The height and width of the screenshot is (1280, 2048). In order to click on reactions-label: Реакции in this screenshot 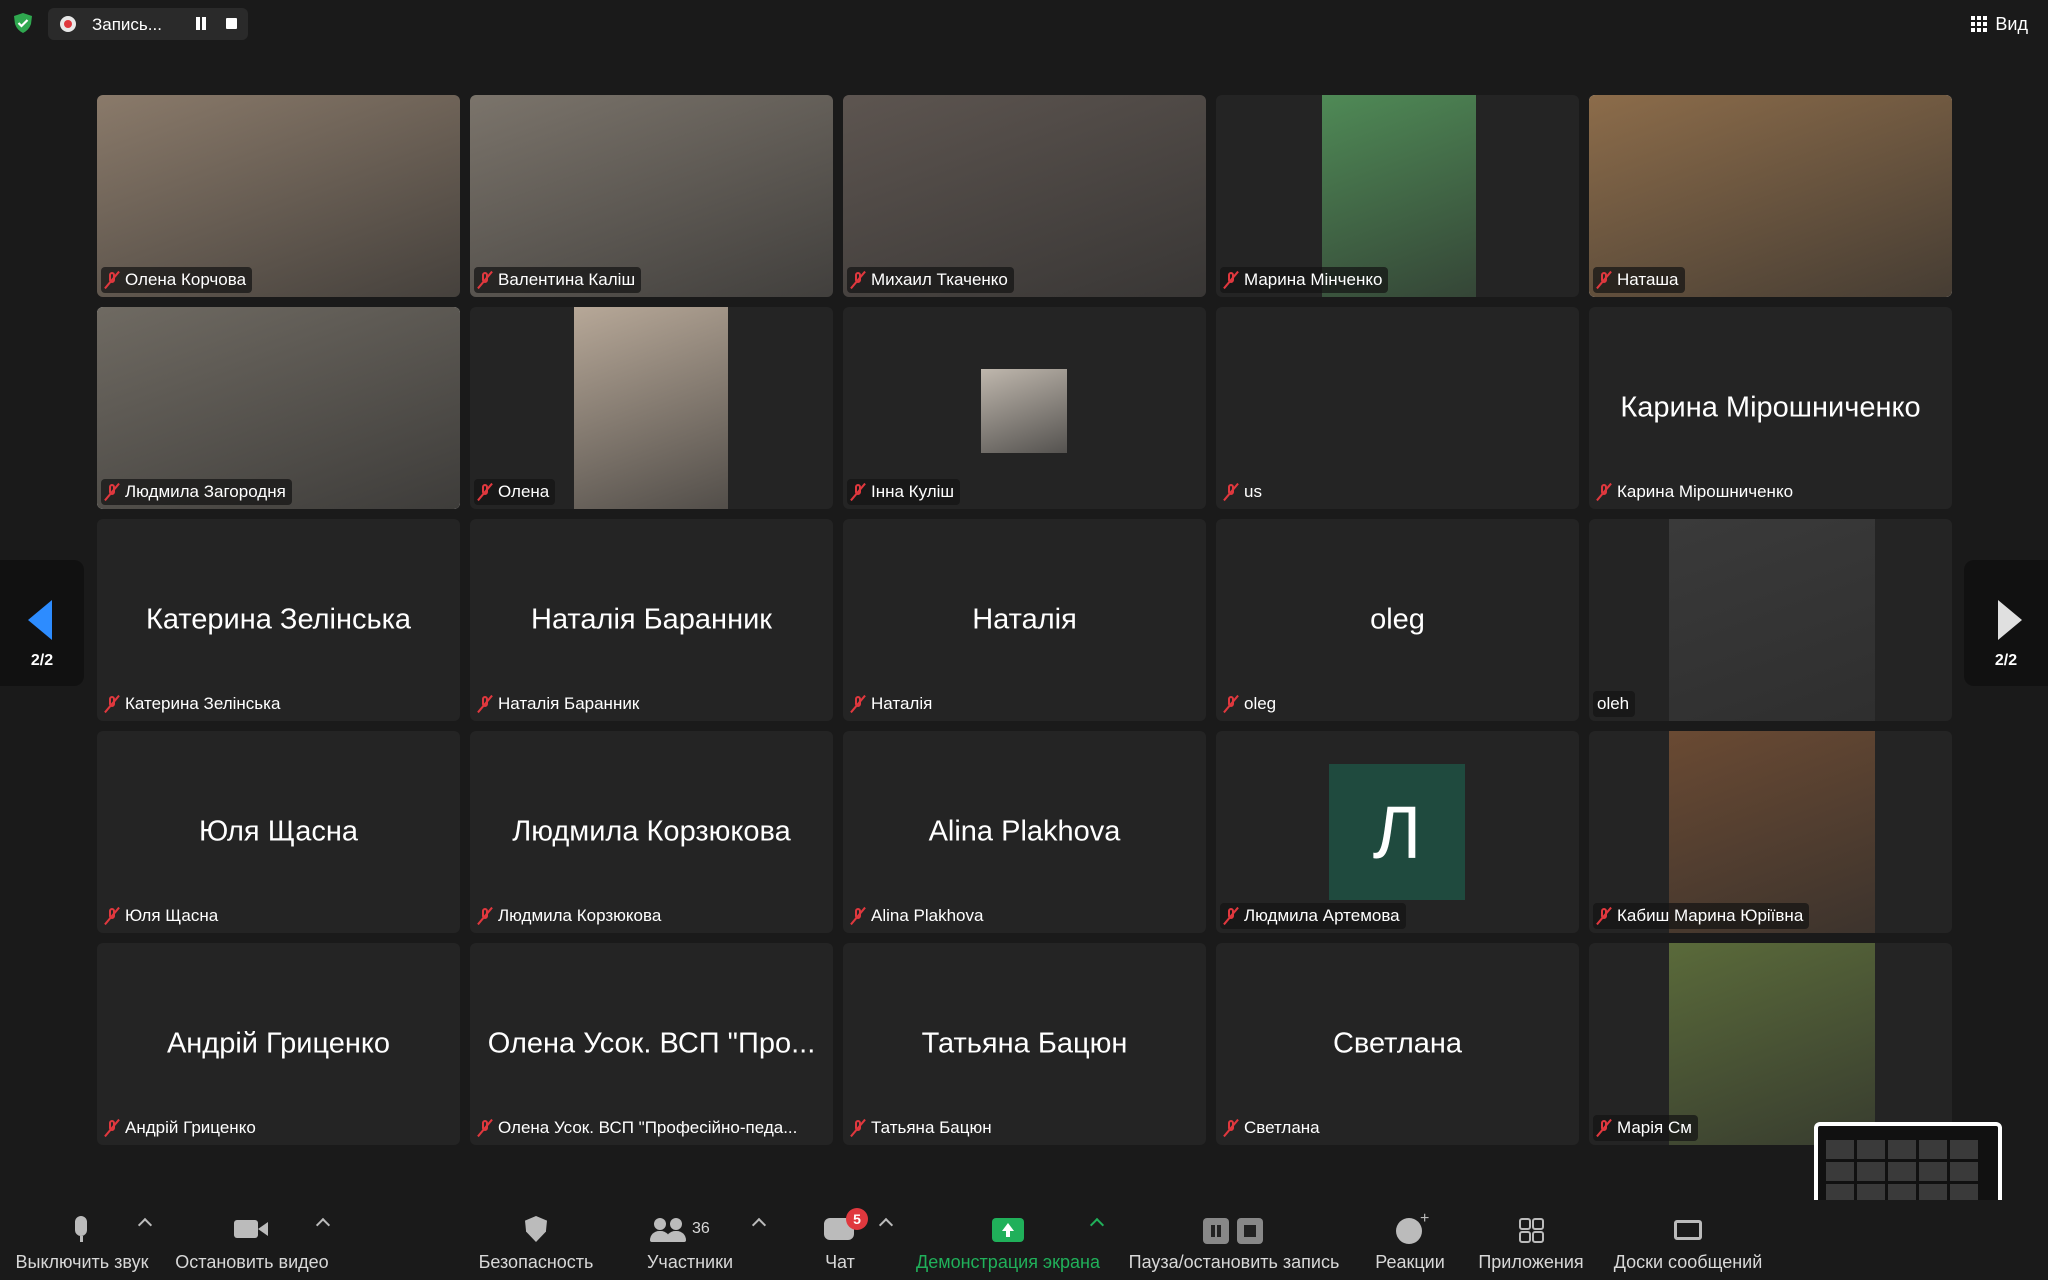, I will do `click(1410, 1262)`.